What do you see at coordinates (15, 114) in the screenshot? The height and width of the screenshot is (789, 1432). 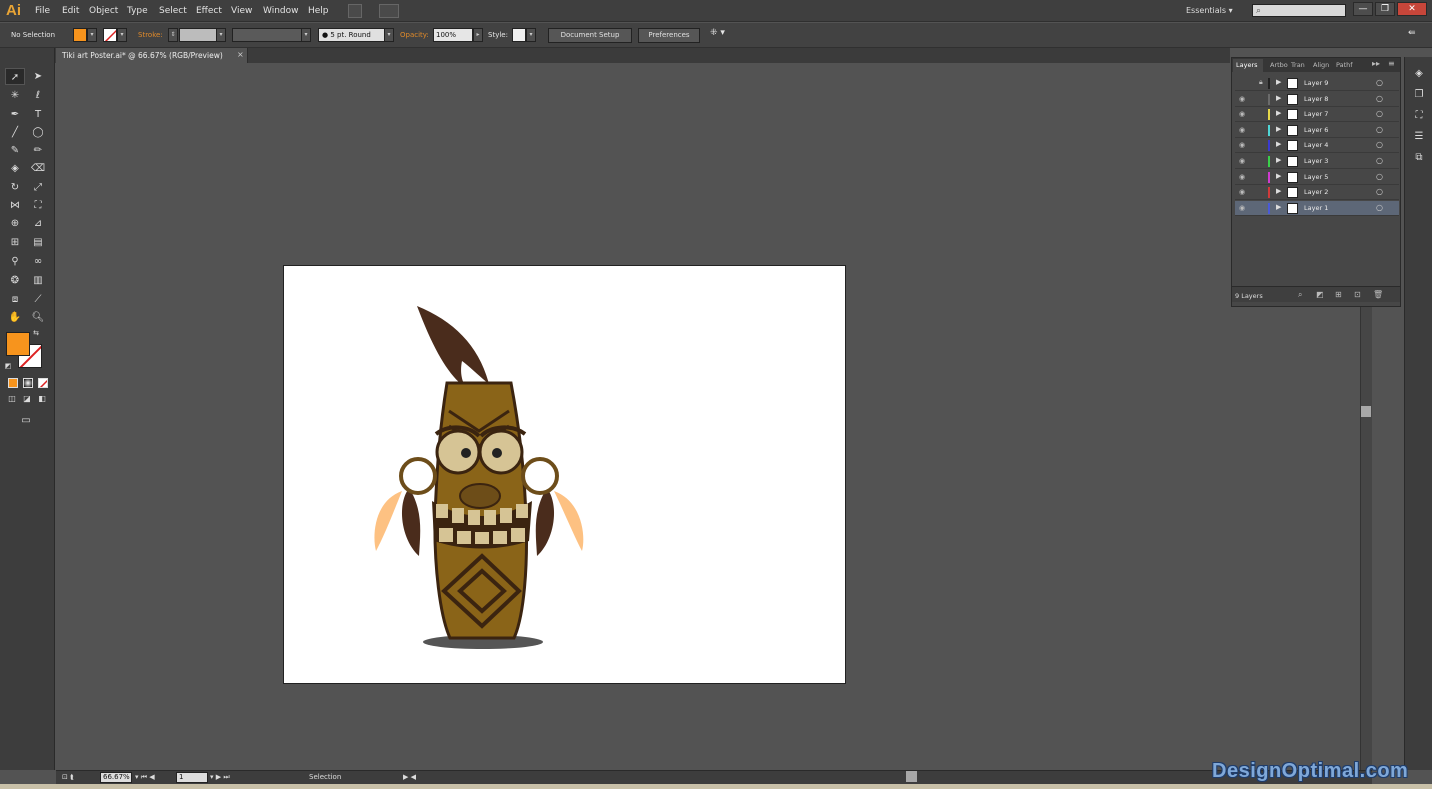 I see `pen-tool-icon: ✒` at bounding box center [15, 114].